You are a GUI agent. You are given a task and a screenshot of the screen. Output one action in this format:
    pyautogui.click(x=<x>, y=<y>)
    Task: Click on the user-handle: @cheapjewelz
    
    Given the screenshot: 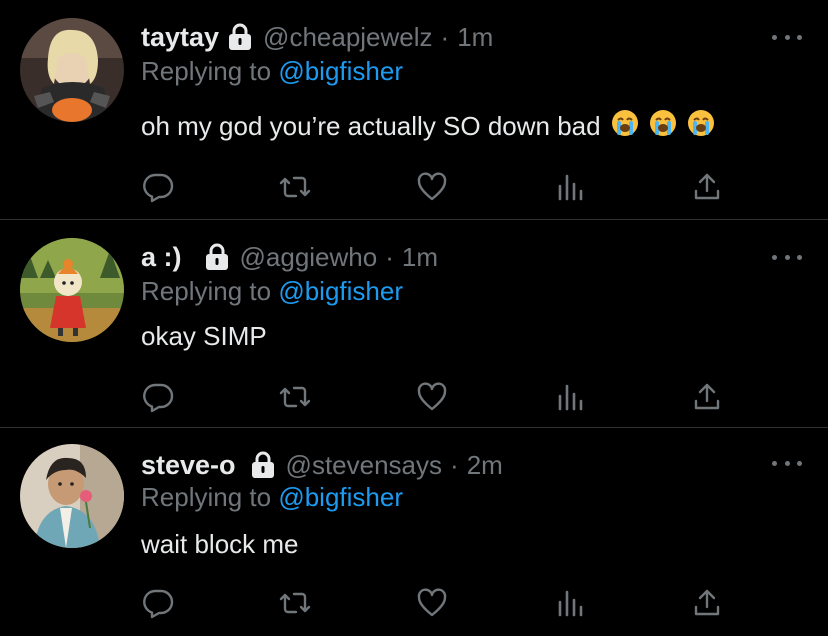 What is the action you would take?
    pyautogui.click(x=347, y=37)
    